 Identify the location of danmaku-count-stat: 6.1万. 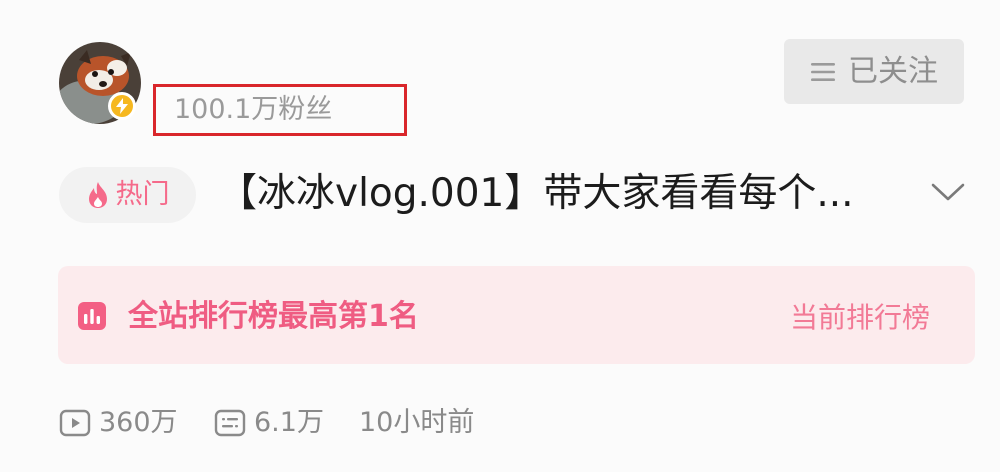
(269, 423).